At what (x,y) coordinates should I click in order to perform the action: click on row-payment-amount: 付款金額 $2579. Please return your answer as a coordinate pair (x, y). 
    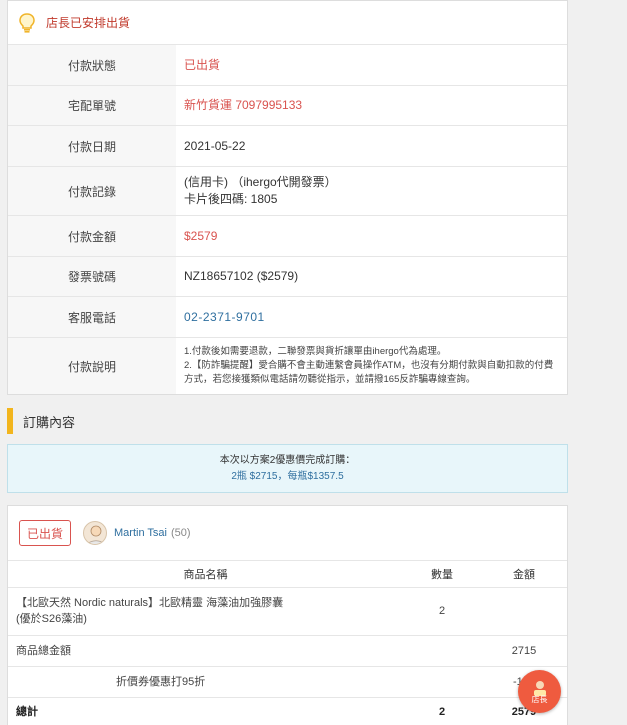
    Looking at the image, I should click on (287, 236).